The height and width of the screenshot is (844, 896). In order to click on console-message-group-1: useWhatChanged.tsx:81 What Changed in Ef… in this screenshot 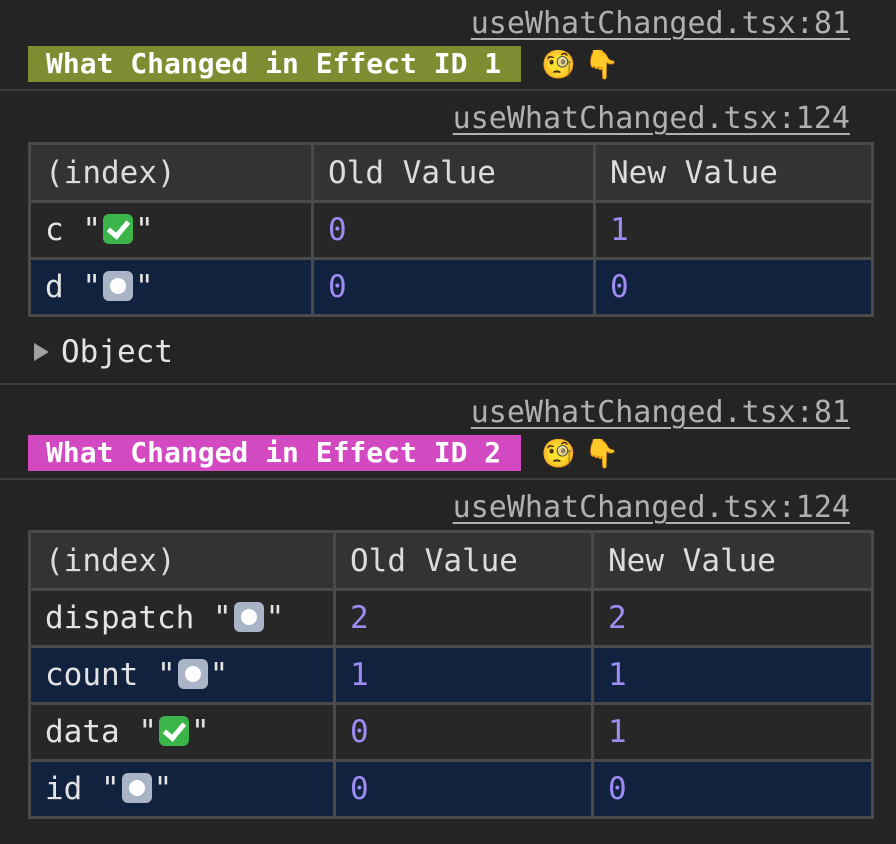, I will do `click(448, 45)`.